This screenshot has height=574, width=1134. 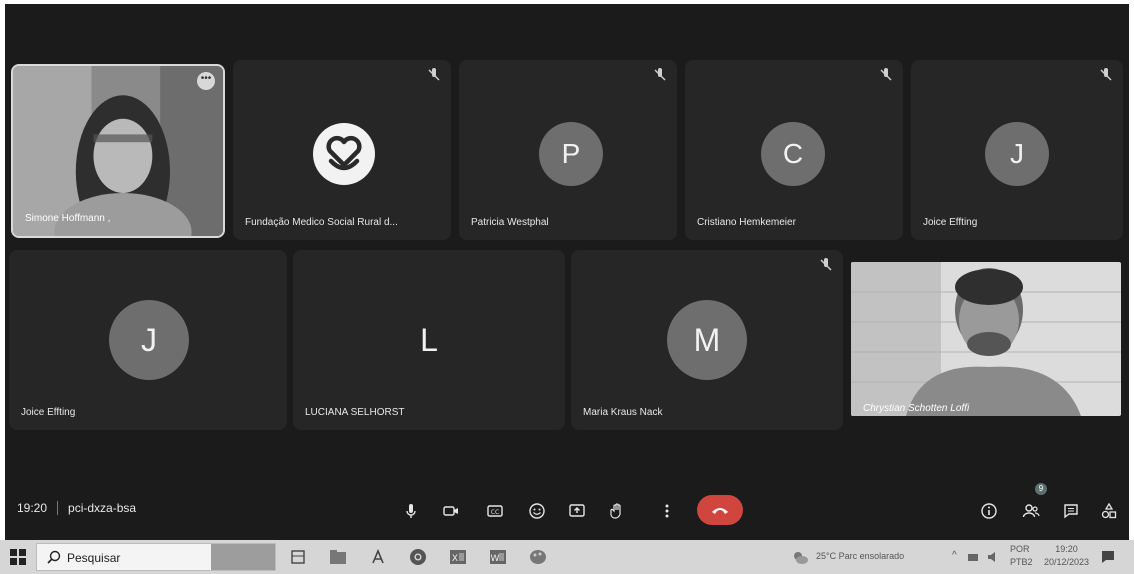 I want to click on camera-icon, so click(x=450, y=511).